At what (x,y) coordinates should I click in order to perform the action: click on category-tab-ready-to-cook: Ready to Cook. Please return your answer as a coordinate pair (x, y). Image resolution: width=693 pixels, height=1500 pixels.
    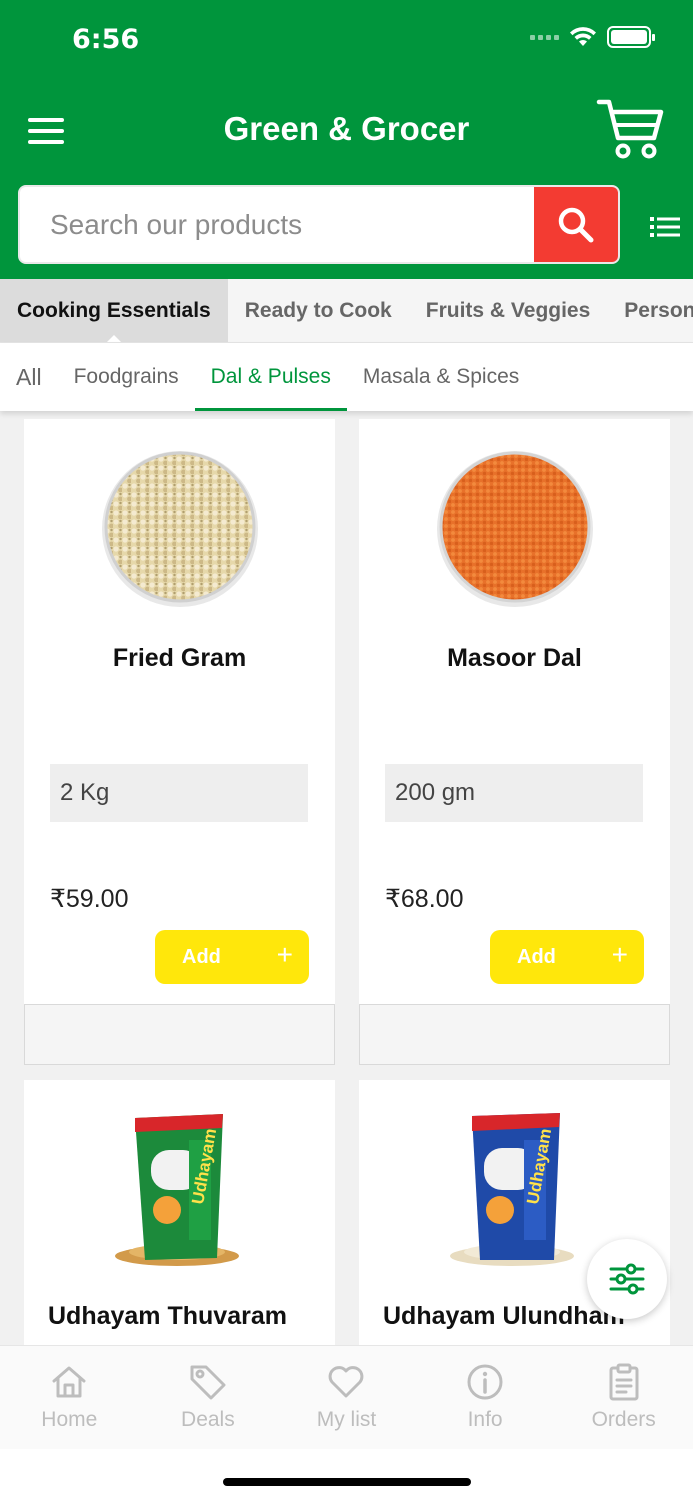
    Looking at the image, I should click on (318, 310).